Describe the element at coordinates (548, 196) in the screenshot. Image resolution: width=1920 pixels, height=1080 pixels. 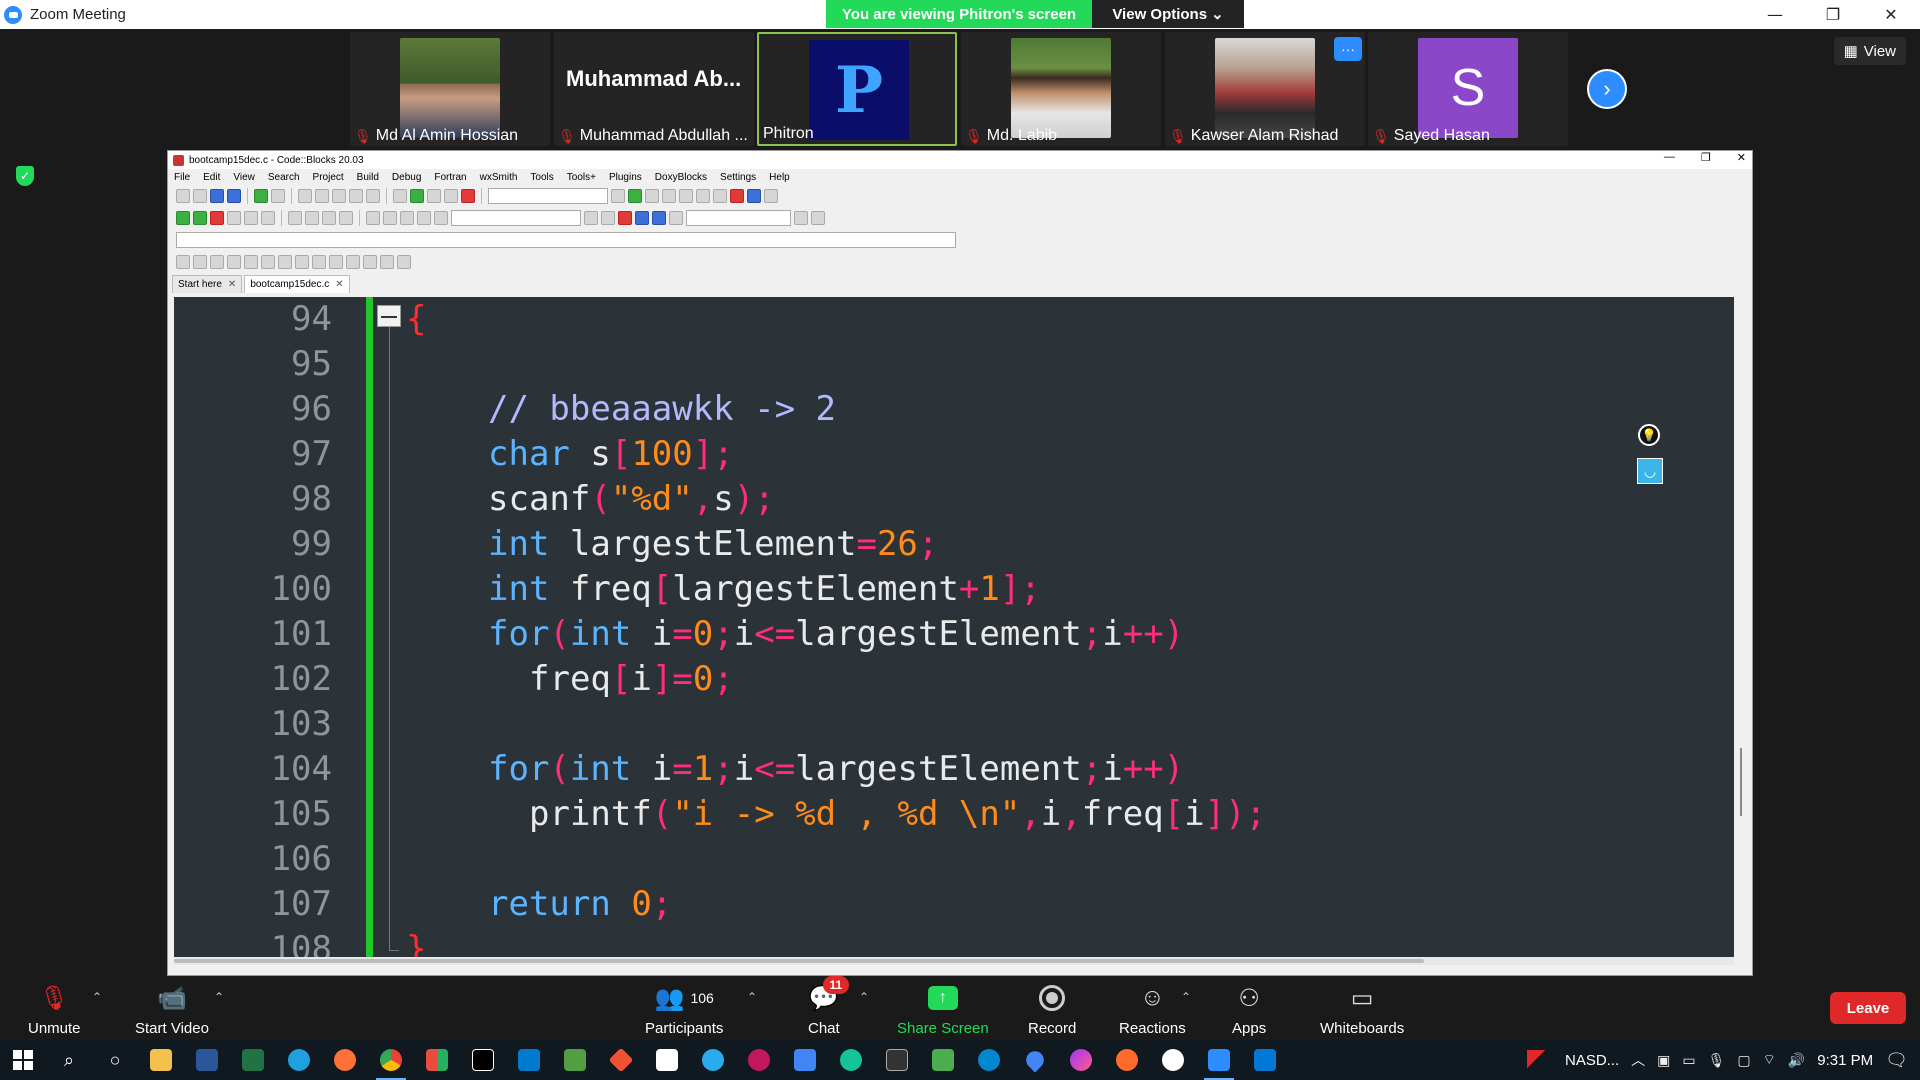
I see `build-target-combo` at that location.